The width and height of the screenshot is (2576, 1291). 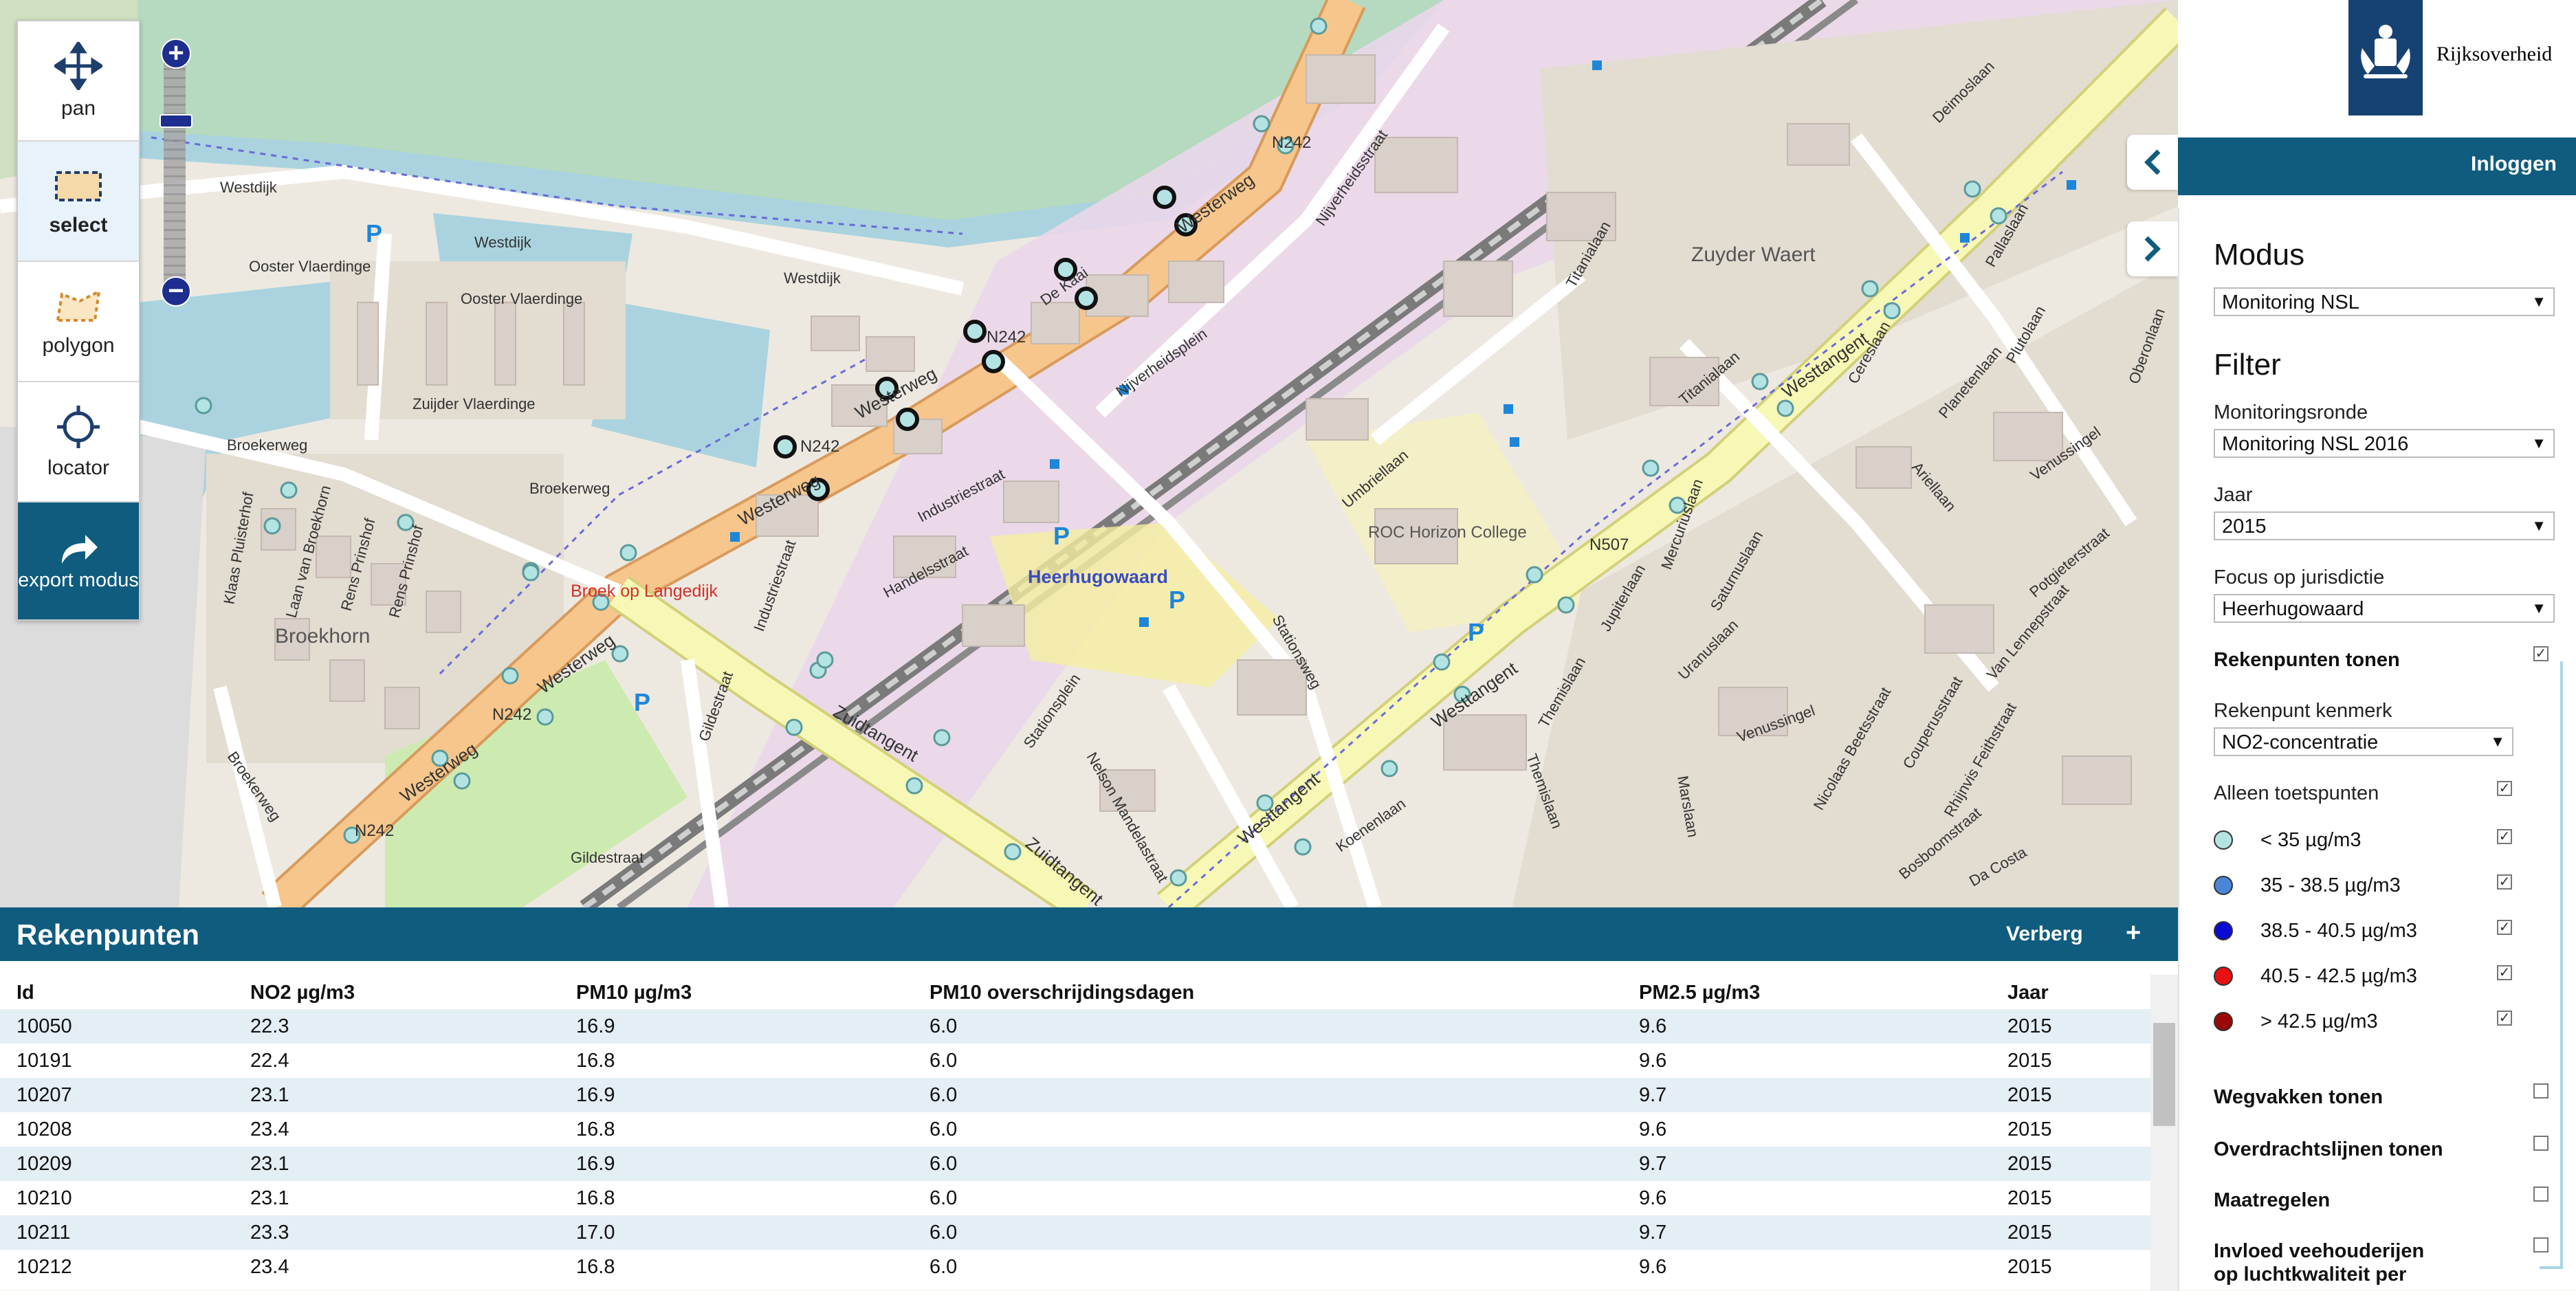 What do you see at coordinates (2384, 301) in the screenshot?
I see `modus-select: Monitoring NSL` at bounding box center [2384, 301].